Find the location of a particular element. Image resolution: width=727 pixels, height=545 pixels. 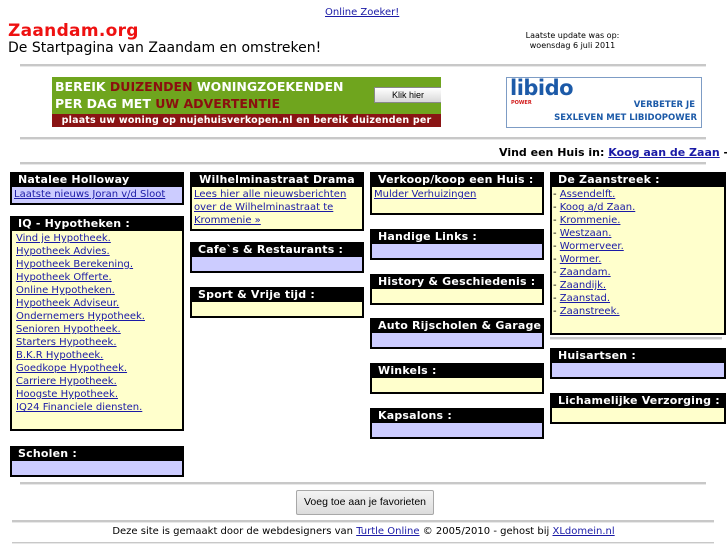

box-history-geschiedenis: History & Geschiedenis : is located at coordinates (457, 289).